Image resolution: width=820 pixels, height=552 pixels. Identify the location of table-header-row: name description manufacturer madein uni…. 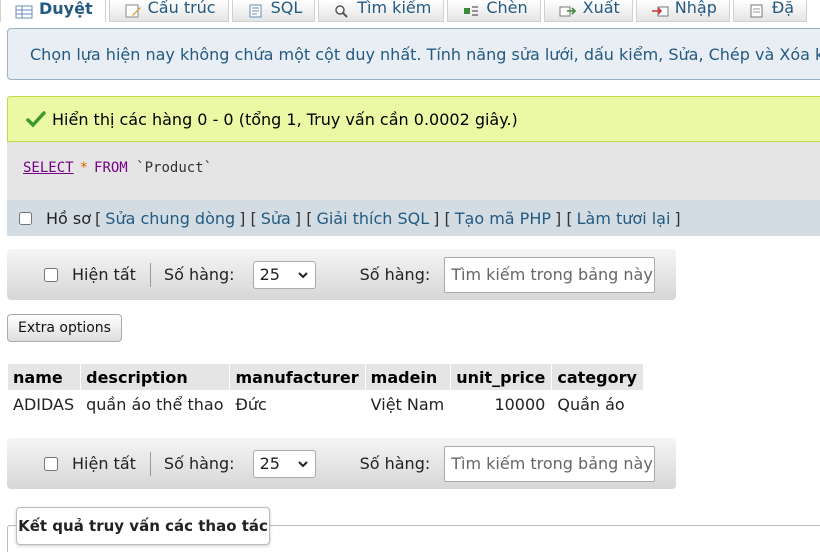
(325, 377).